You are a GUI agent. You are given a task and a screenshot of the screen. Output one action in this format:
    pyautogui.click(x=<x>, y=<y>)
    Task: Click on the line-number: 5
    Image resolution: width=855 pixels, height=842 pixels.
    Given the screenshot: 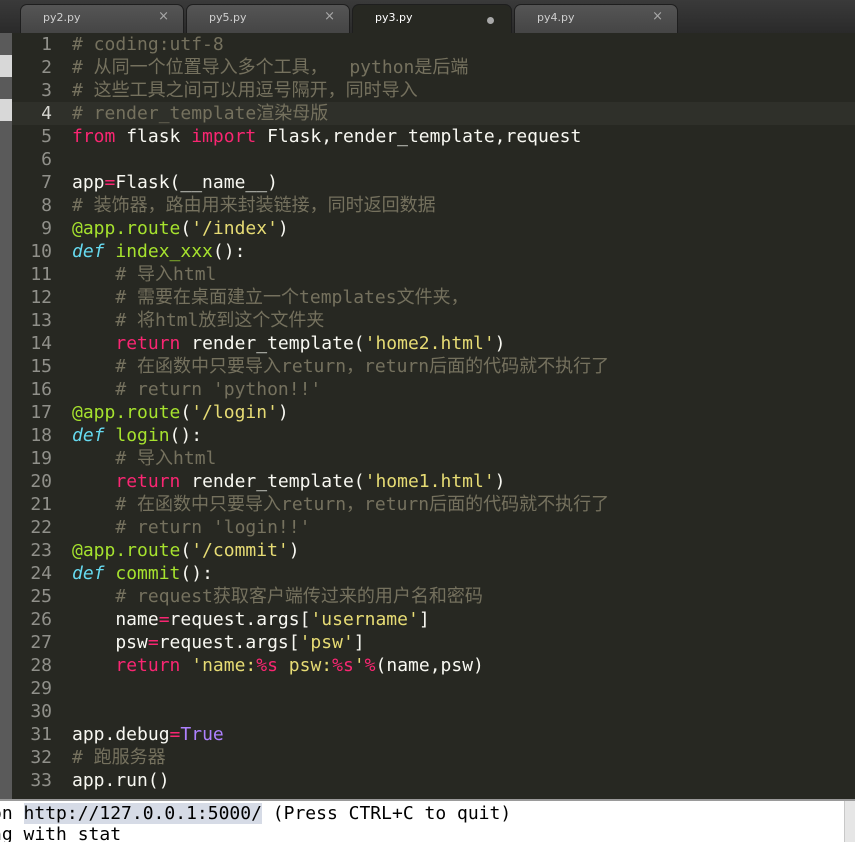 What is the action you would take?
    pyautogui.click(x=46, y=136)
    